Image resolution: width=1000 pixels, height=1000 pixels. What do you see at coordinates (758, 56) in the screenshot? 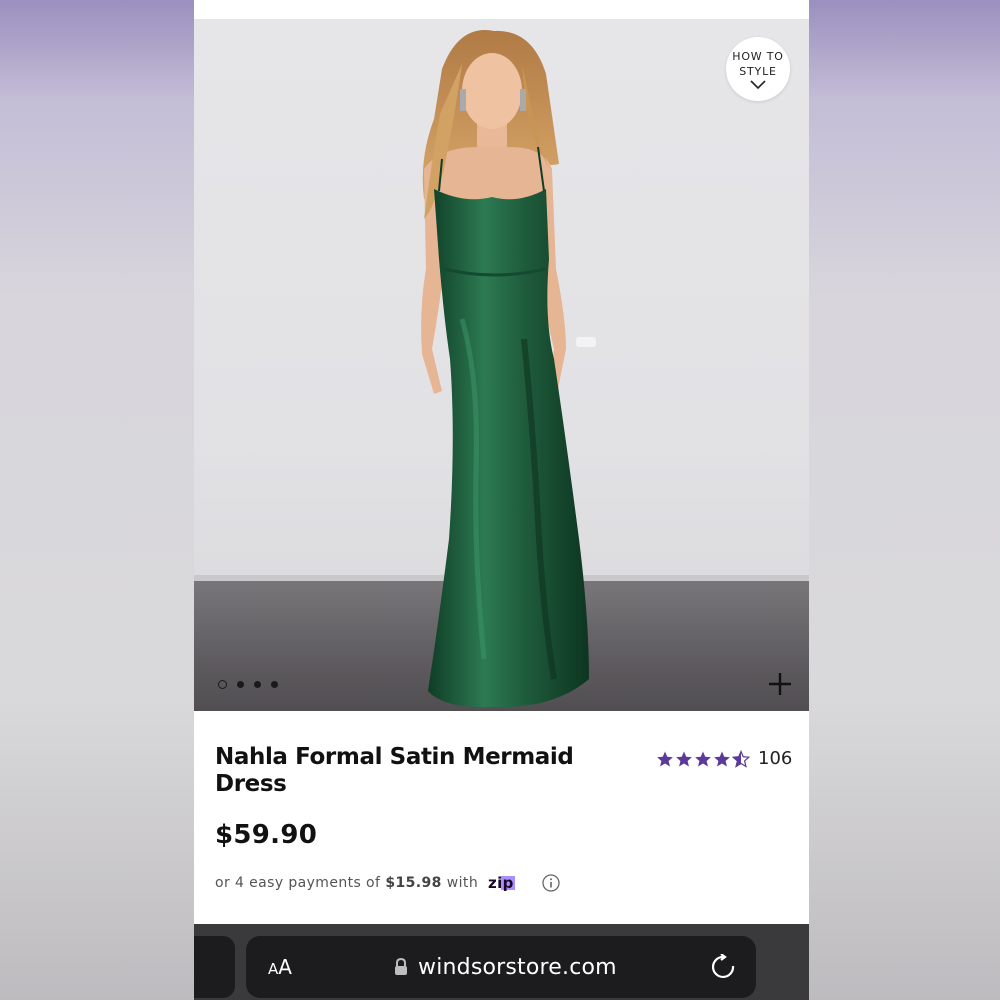
I see `how-to-style-line1: HOW TO` at bounding box center [758, 56].